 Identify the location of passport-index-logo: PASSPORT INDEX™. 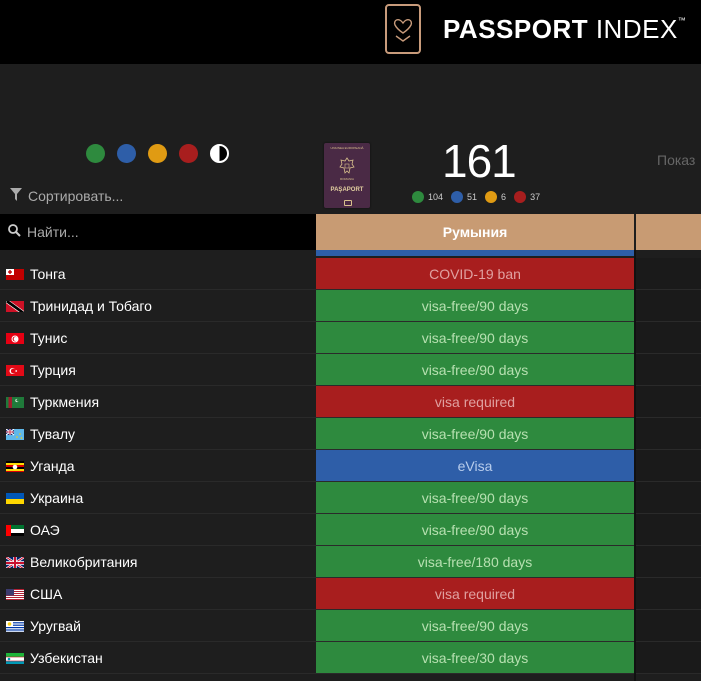
(535, 29).